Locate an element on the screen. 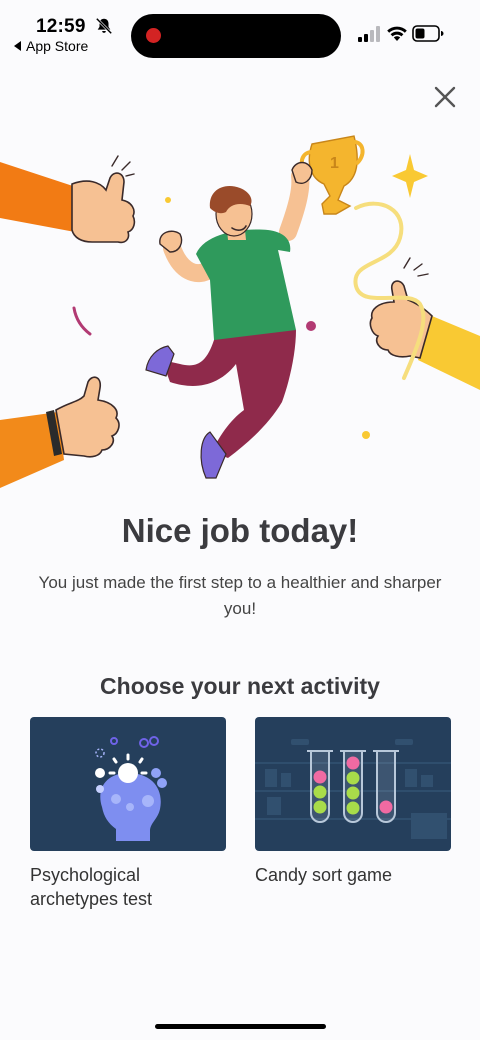 Image resolution: width=480 pixels, height=1040 pixels. home-indicator is located at coordinates (240, 1026).